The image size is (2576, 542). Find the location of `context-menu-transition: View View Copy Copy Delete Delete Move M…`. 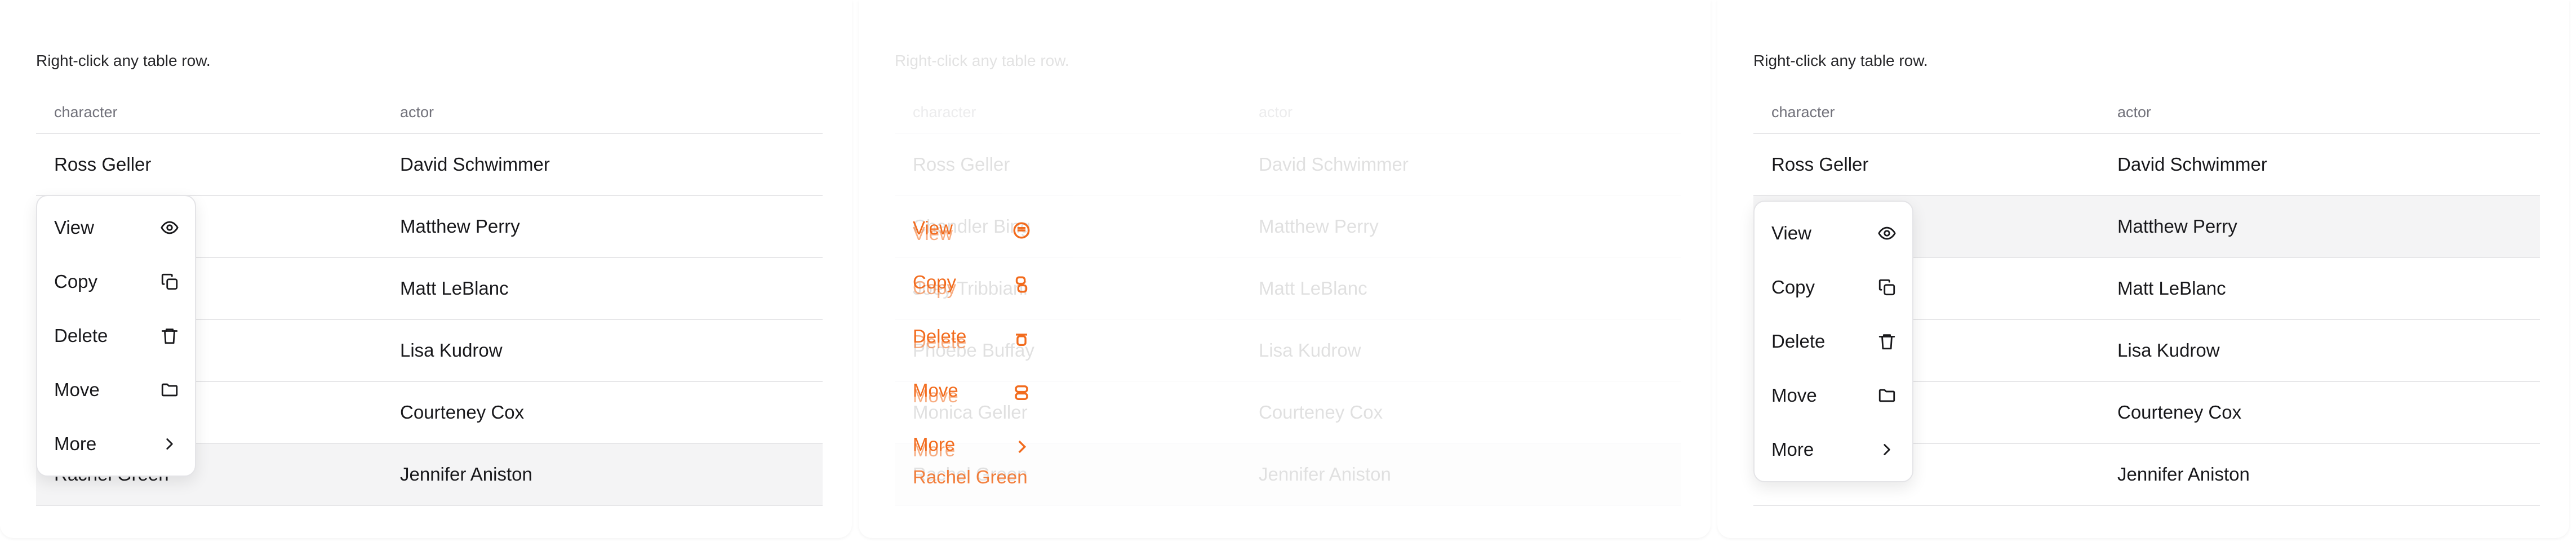

context-menu-transition: View View Copy Copy Delete Delete Move M… is located at coordinates (972, 346).